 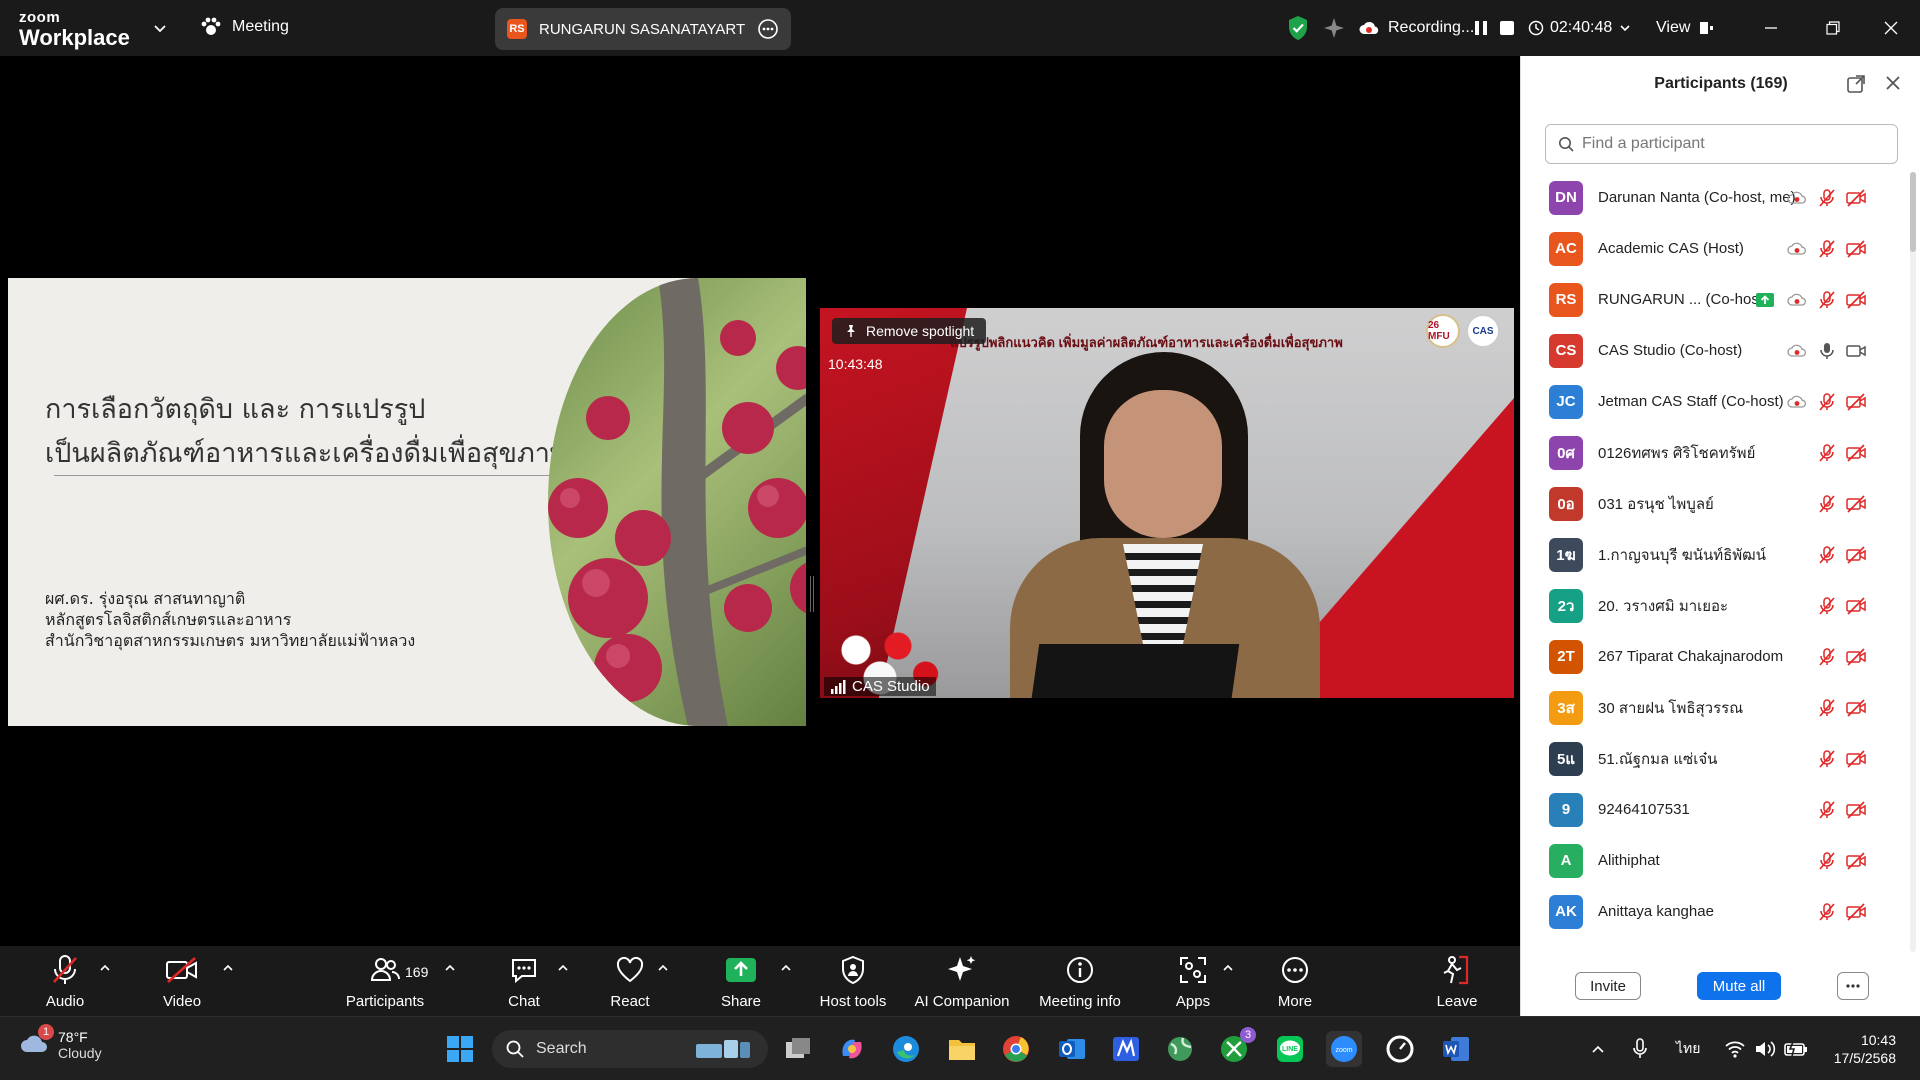 I want to click on battery-icon, so click(x=1796, y=1049).